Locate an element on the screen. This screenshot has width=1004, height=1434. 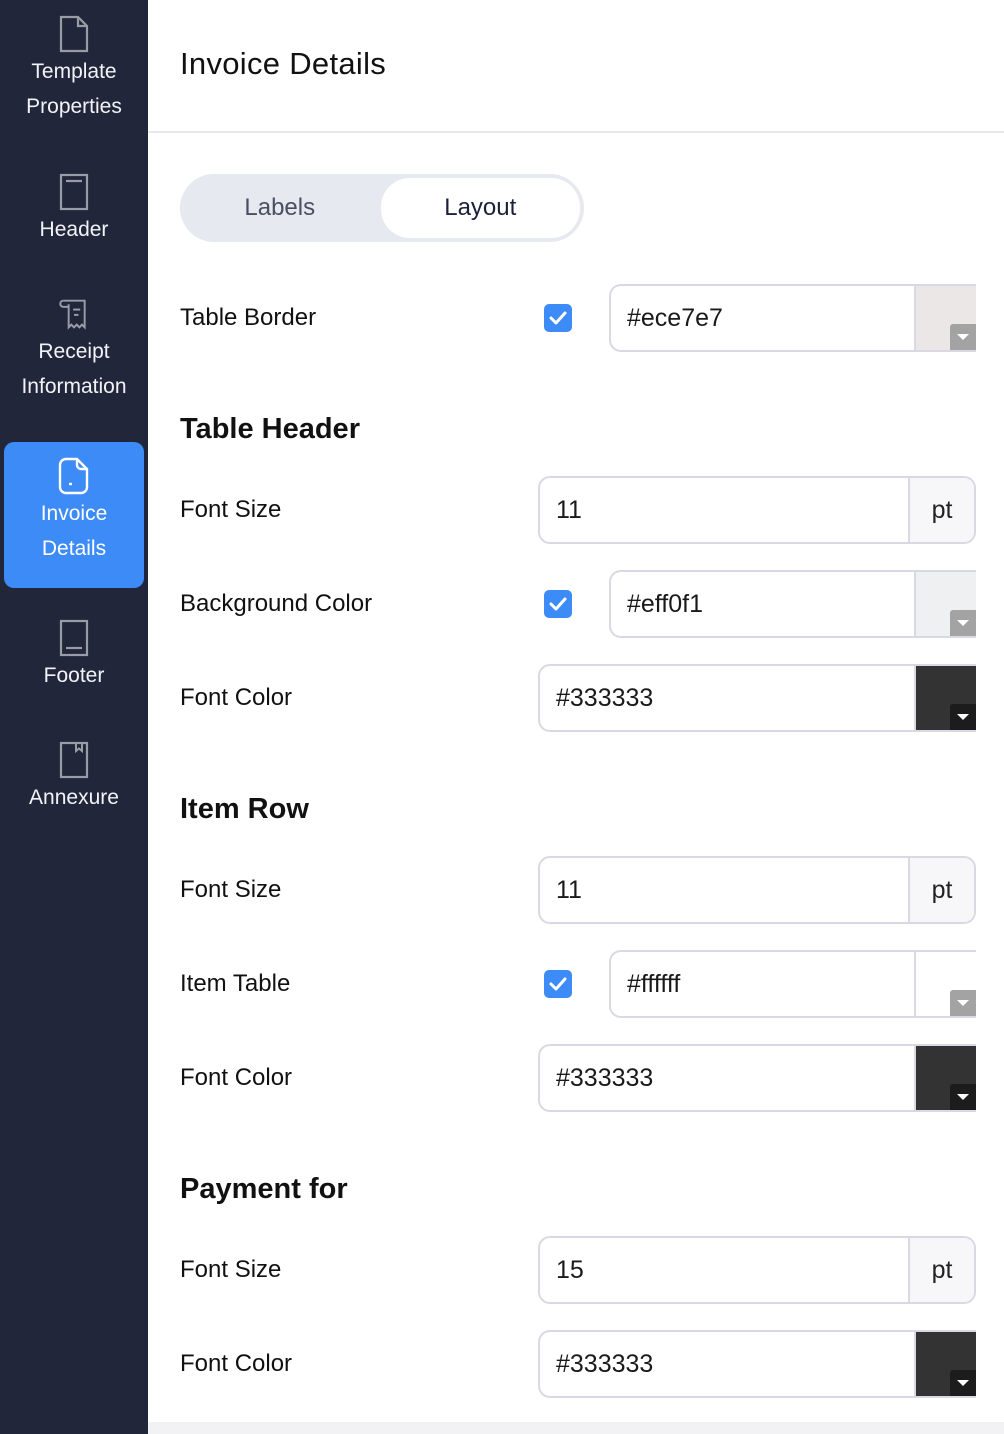
sidebar-item-invoice-details: Invoice Details is located at coordinates (74, 515).